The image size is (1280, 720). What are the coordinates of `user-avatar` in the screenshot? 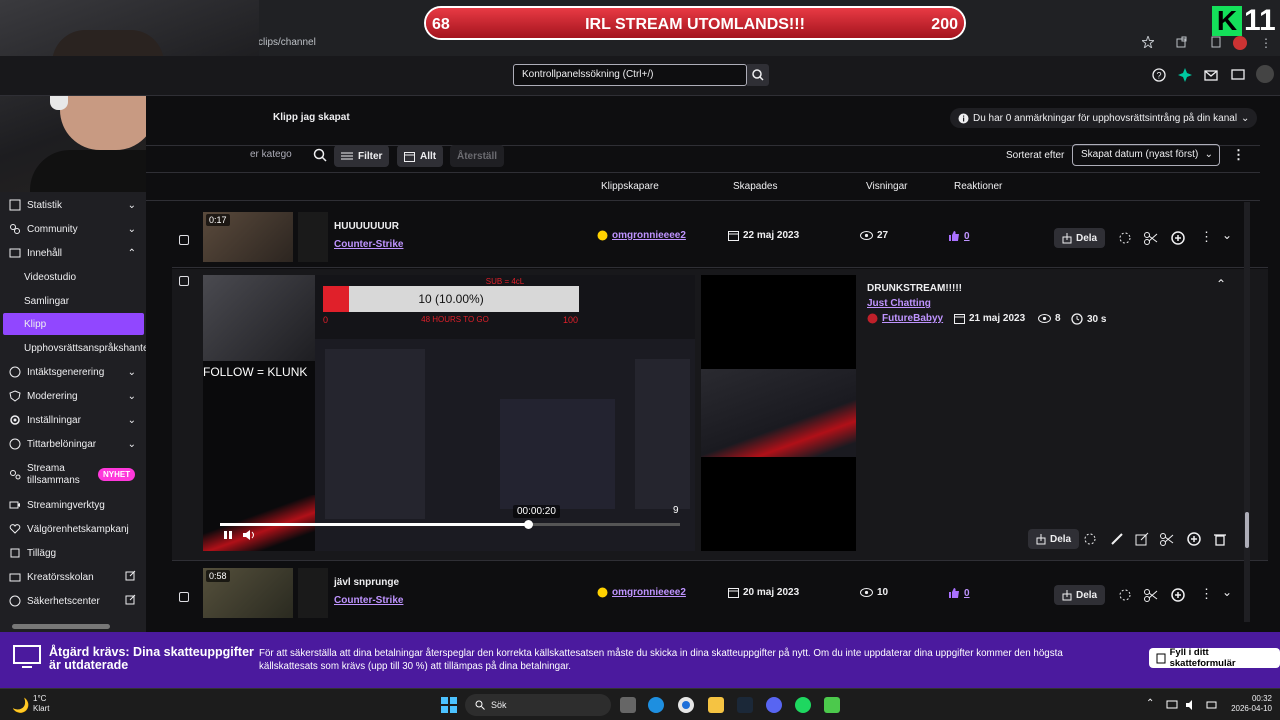 It's located at (1265, 74).